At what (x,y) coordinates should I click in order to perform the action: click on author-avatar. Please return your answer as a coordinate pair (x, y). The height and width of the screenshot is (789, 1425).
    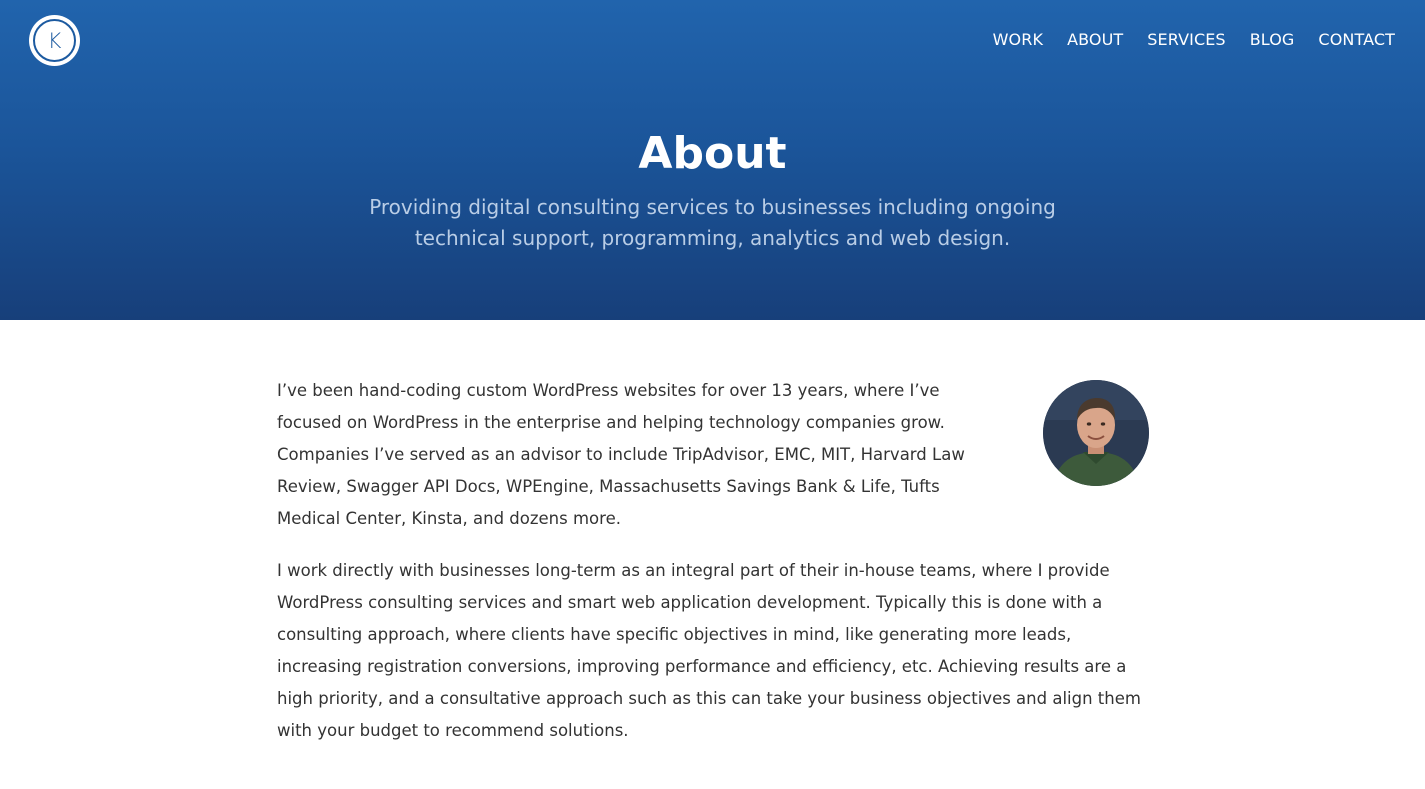
    Looking at the image, I should click on (1096, 433).